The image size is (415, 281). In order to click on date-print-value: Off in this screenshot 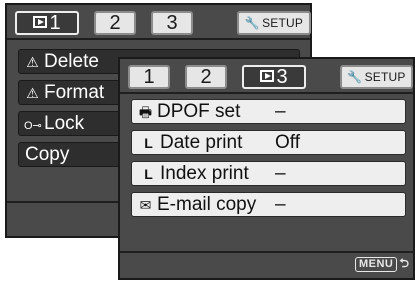, I will do `click(287, 142)`.